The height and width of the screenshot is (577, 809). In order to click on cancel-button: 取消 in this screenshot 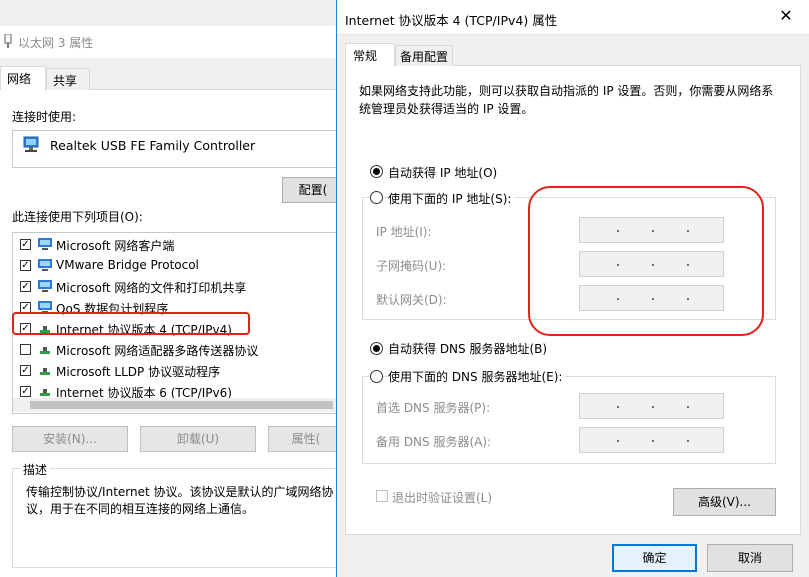, I will do `click(750, 558)`.